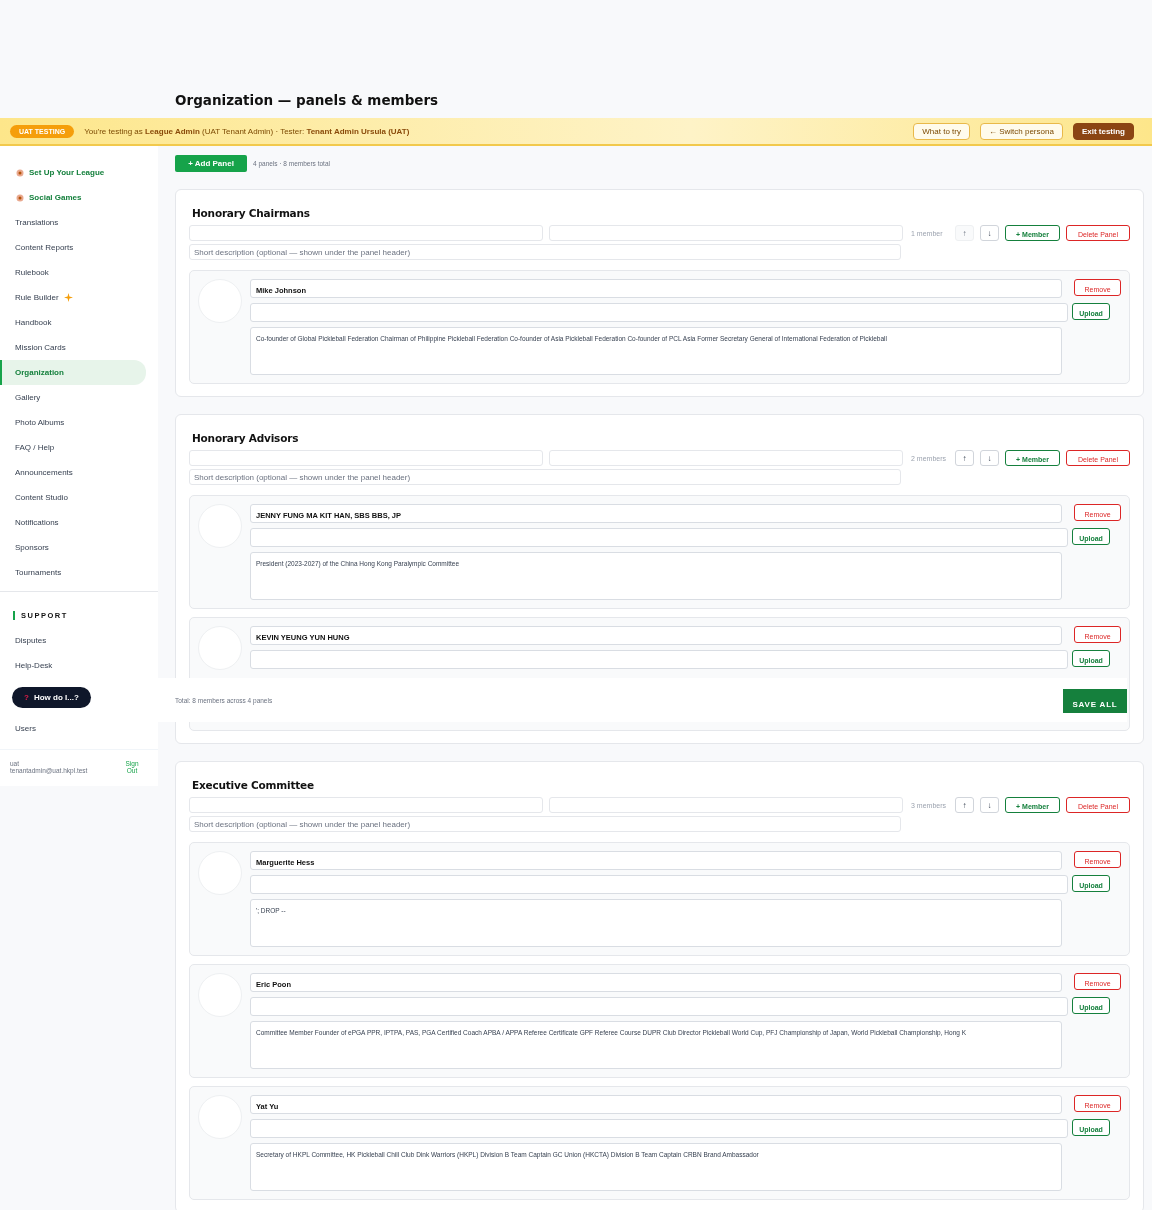 Image resolution: width=1152 pixels, height=1210 pixels. Describe the element at coordinates (1103, 131) in the screenshot. I see `exit-testing-button: Exit testing` at that location.